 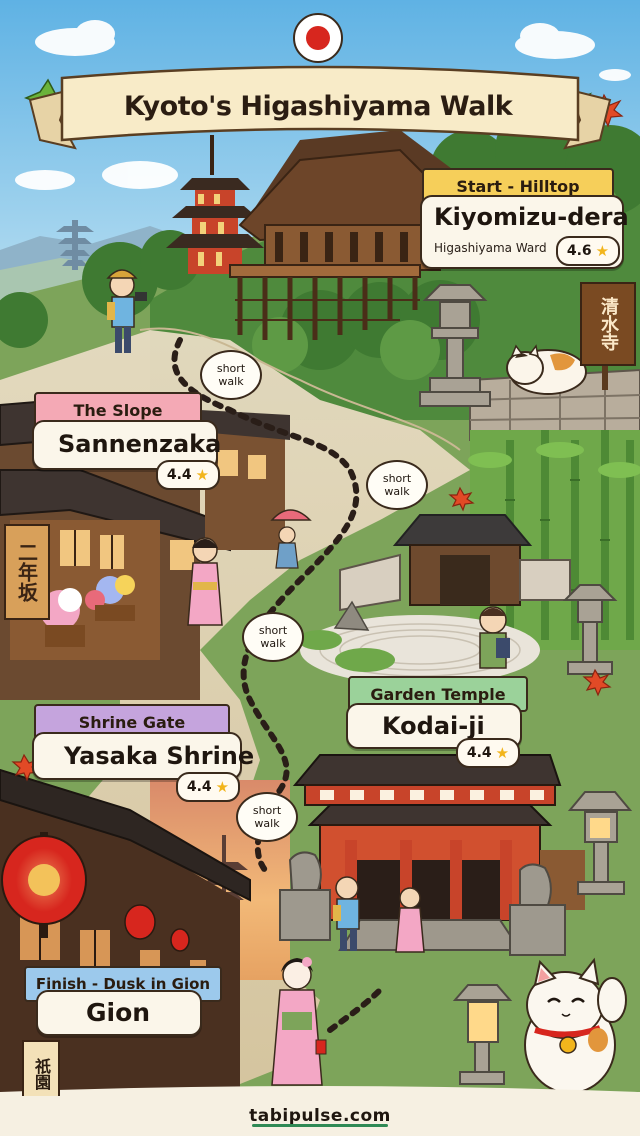 What do you see at coordinates (320, 1116) in the screenshot?
I see `footer-site-link: tabipulse.com` at bounding box center [320, 1116].